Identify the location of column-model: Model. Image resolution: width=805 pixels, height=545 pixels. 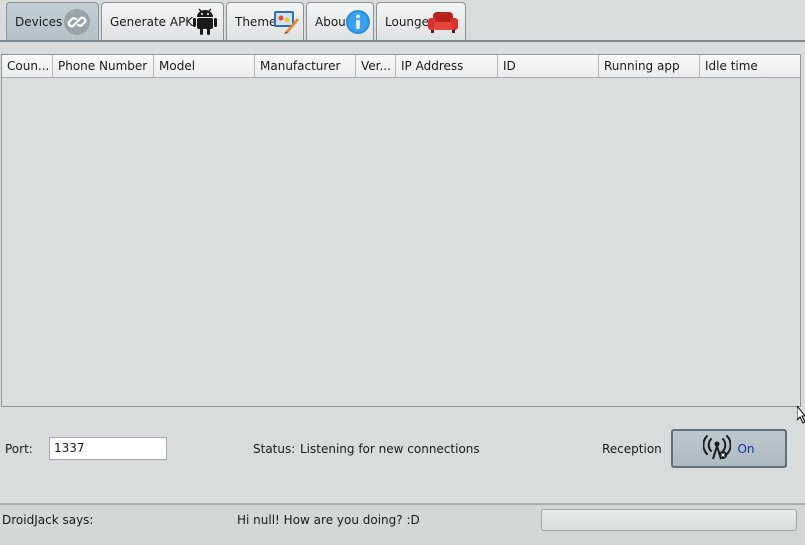
(204, 66).